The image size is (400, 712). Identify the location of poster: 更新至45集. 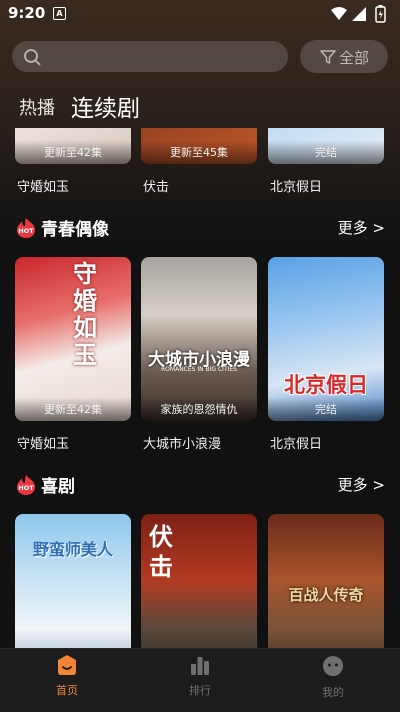
(199, 146).